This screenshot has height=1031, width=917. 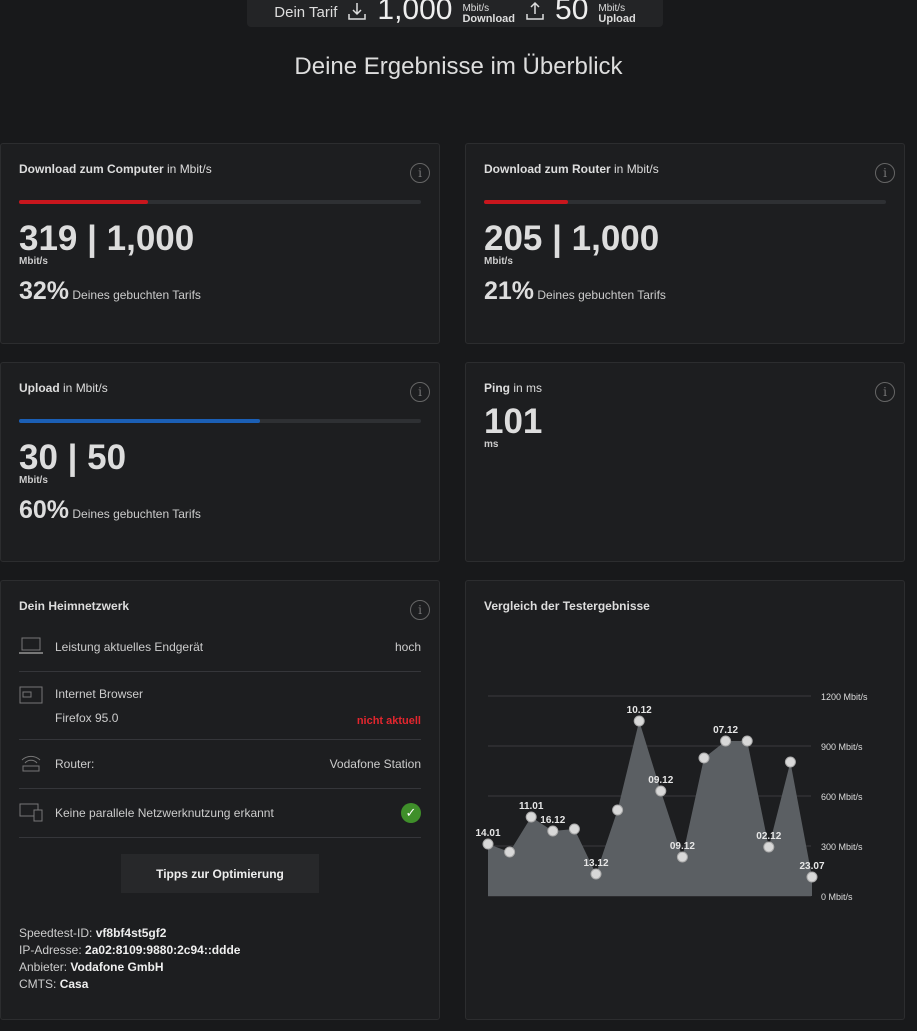 I want to click on row-router: Router: Vodafone Station, so click(x=220, y=764).